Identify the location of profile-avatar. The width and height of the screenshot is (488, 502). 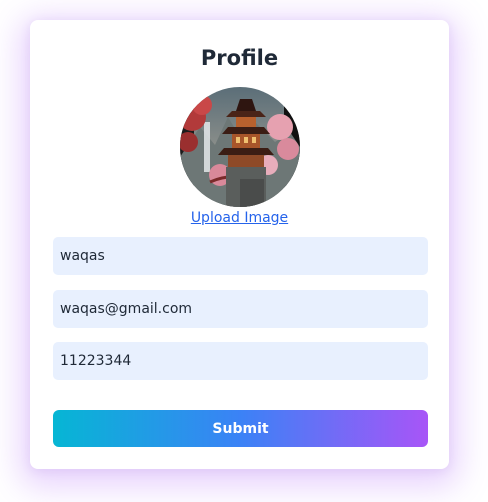
(240, 147).